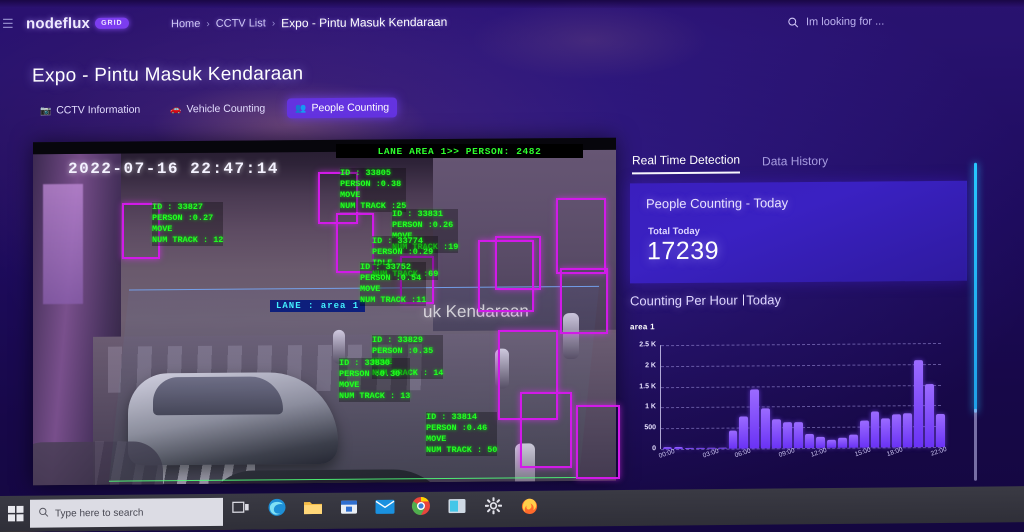 Image resolution: width=1024 pixels, height=532 pixels. Describe the element at coordinates (9, 23) in the screenshot. I see `hamburger-menu-icon: ☰` at that location.